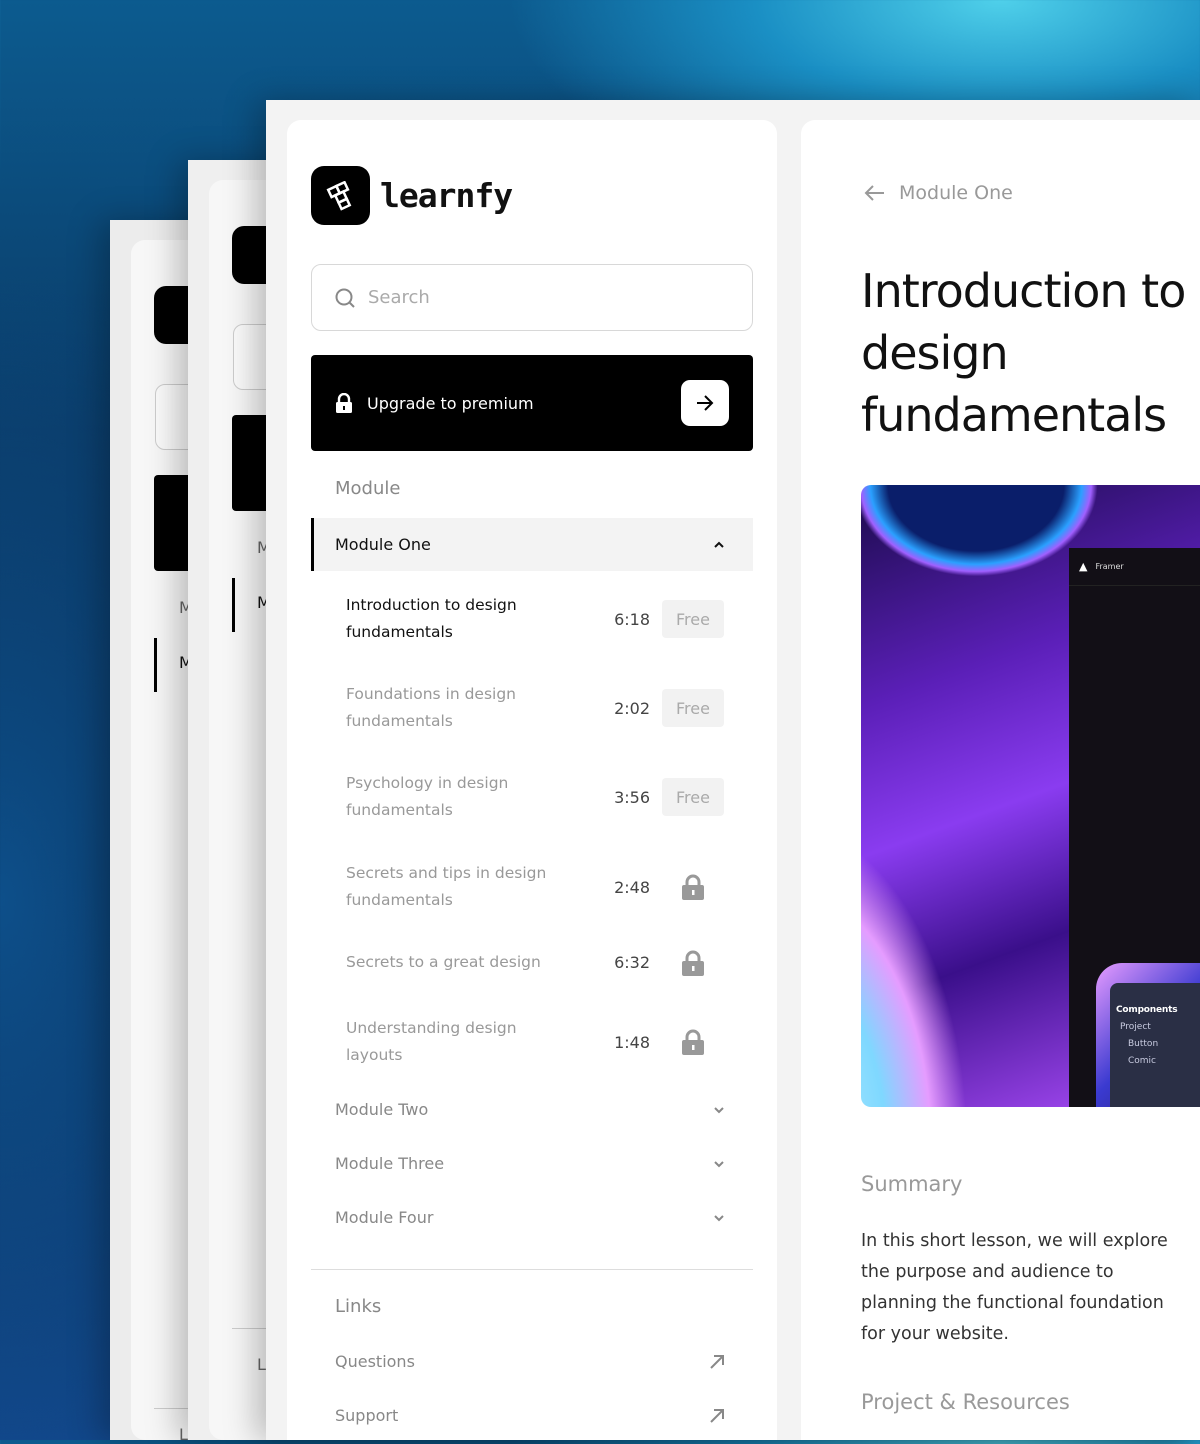 Image resolution: width=1200 pixels, height=1444 pixels. I want to click on module-one-toggle: Module One, so click(532, 544).